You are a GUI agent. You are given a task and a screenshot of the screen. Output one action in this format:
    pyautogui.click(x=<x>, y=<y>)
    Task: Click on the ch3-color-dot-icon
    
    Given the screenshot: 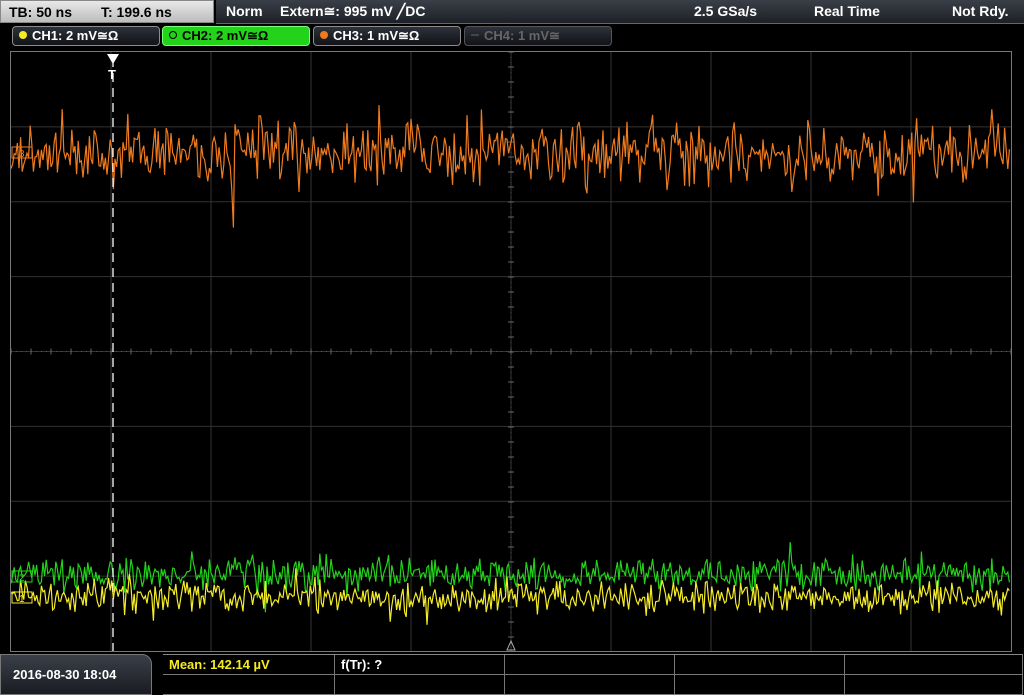 What is the action you would take?
    pyautogui.click(x=324, y=35)
    